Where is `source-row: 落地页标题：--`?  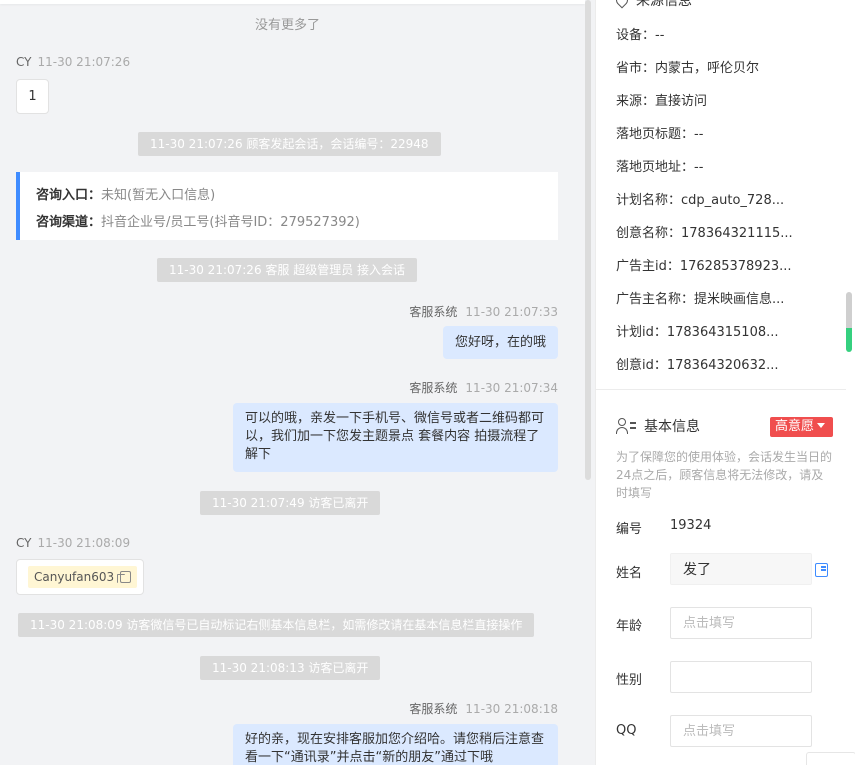
source-row: 落地页标题：-- is located at coordinates (660, 134).